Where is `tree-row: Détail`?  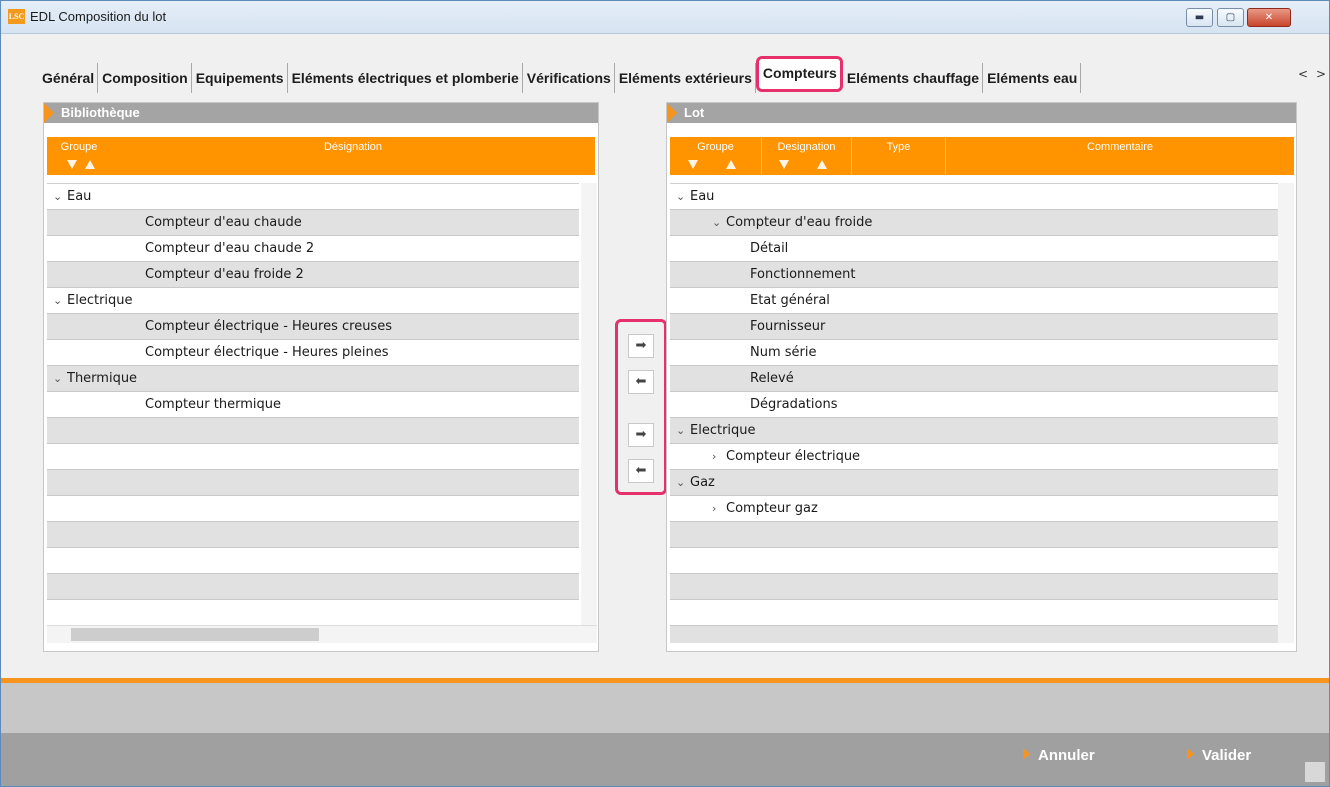 tree-row: Détail is located at coordinates (974, 249).